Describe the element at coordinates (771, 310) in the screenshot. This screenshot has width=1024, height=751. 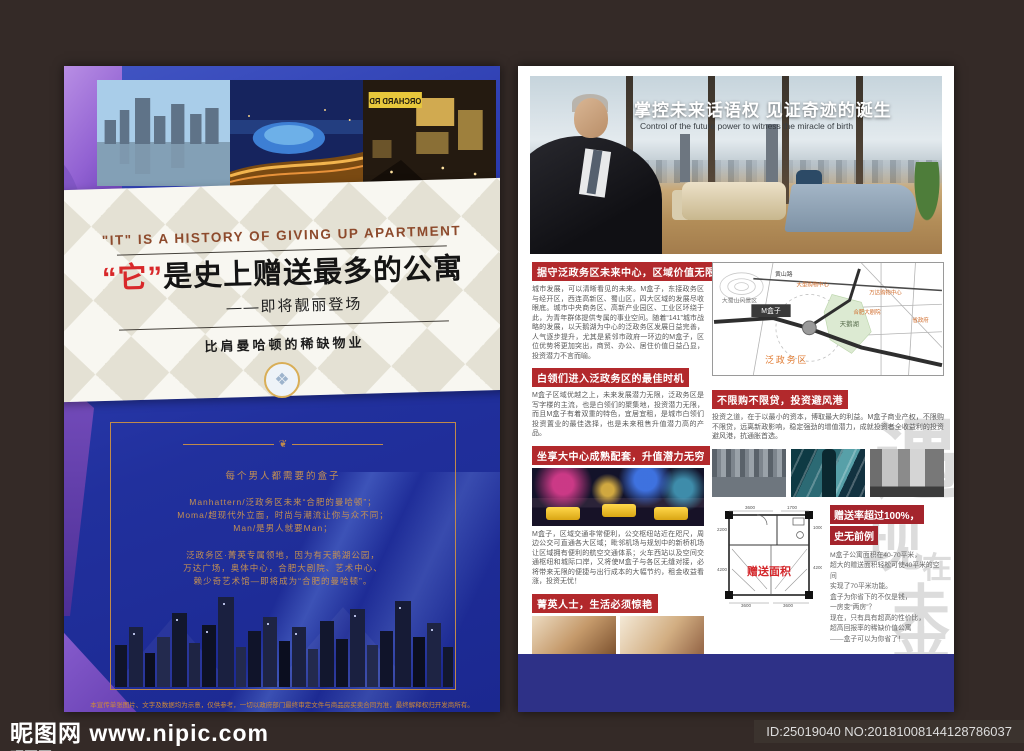
I see `map-label-project: M盒子` at that location.